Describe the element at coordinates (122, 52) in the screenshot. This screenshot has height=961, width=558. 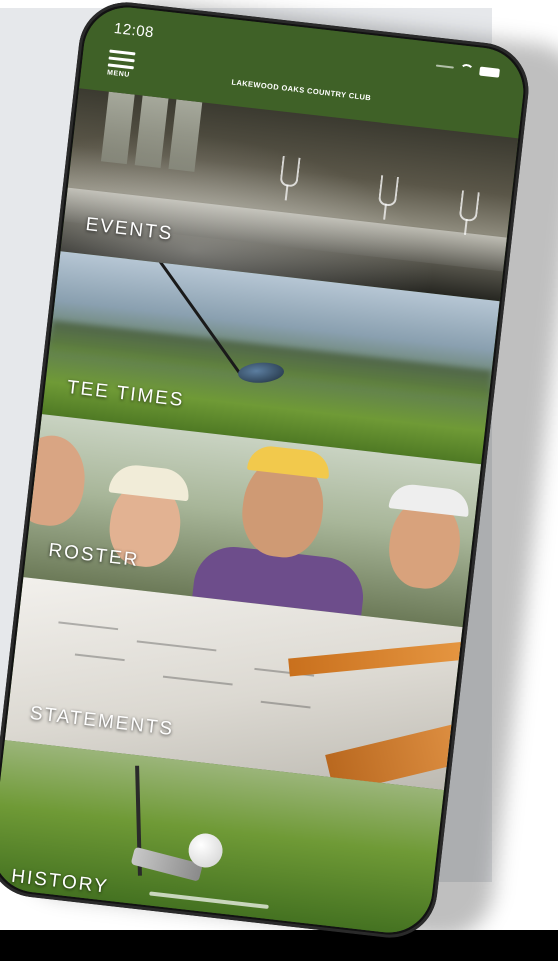
I see `menu-icon` at that location.